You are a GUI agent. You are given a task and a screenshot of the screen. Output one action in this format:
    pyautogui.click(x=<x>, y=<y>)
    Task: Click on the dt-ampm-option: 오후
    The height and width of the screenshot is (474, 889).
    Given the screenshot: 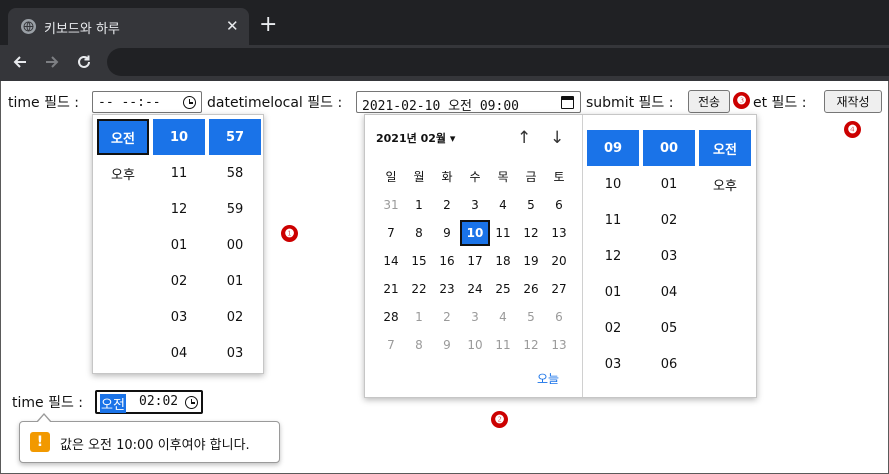 What is the action you would take?
    pyautogui.click(x=725, y=184)
    